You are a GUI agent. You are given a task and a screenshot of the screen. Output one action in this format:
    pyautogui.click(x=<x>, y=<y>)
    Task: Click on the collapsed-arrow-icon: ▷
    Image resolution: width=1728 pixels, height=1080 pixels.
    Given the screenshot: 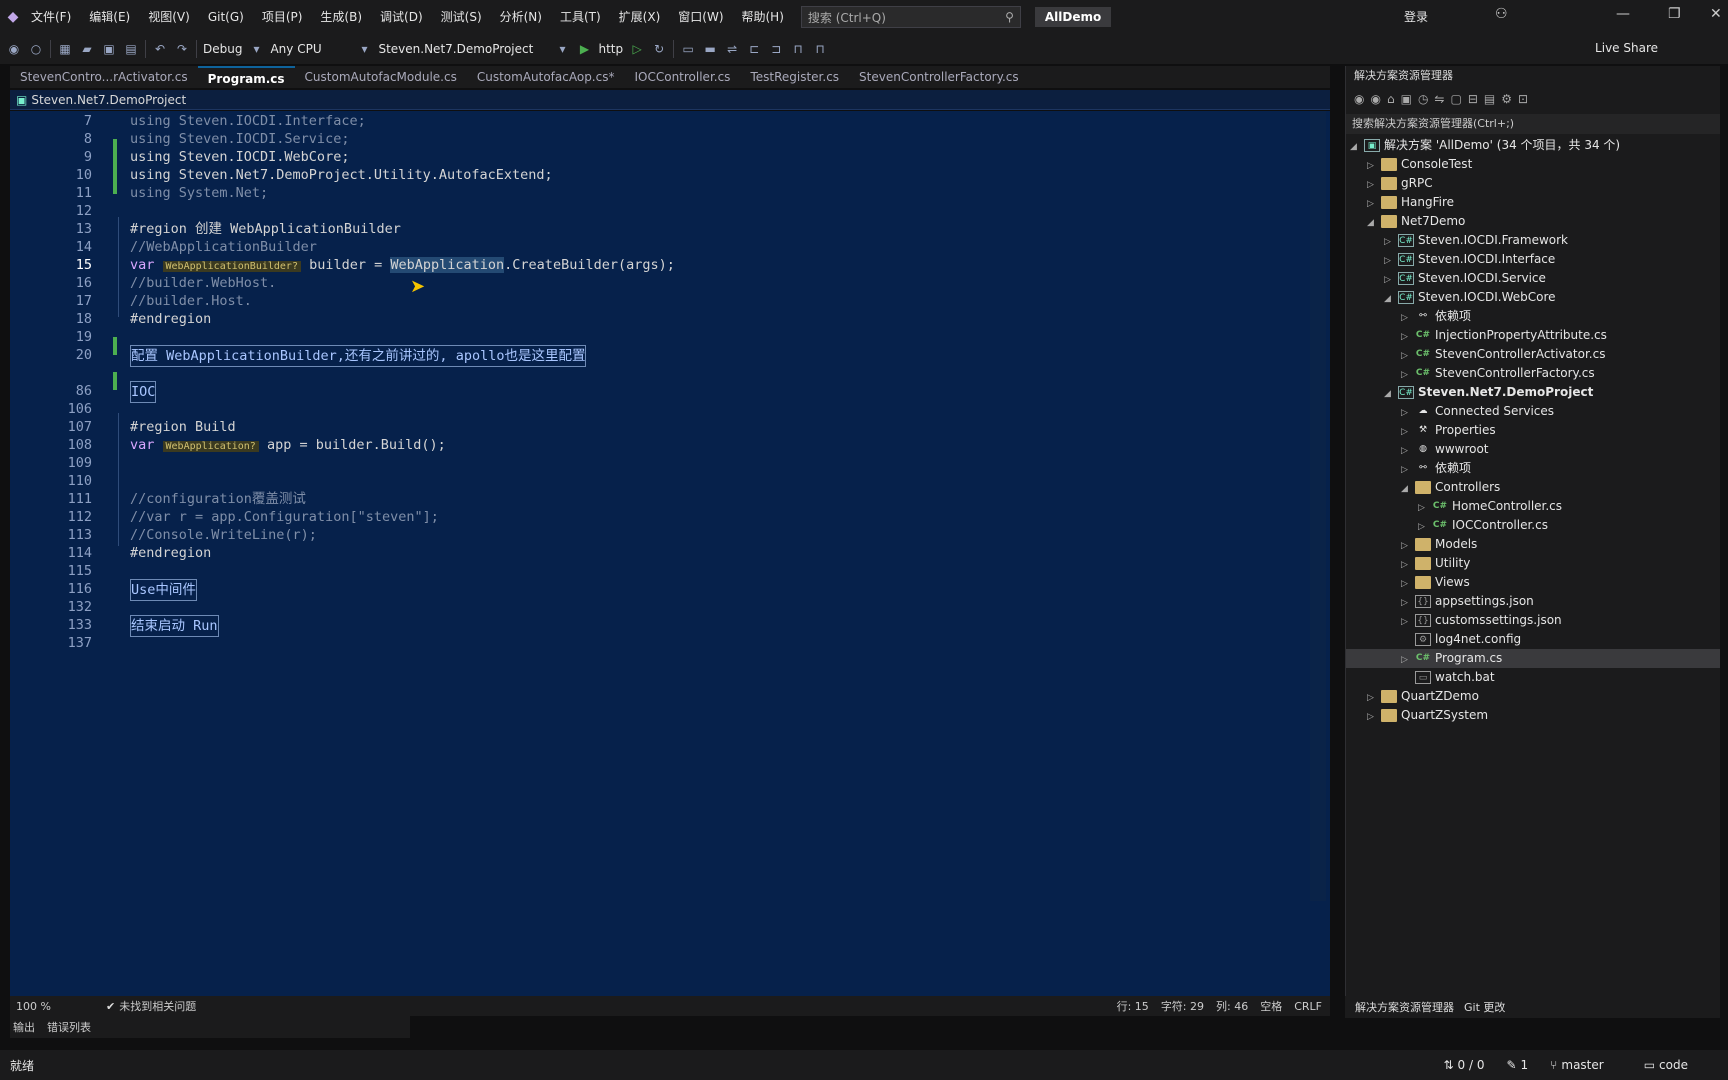 What is the action you would take?
    pyautogui.click(x=1374, y=717)
    